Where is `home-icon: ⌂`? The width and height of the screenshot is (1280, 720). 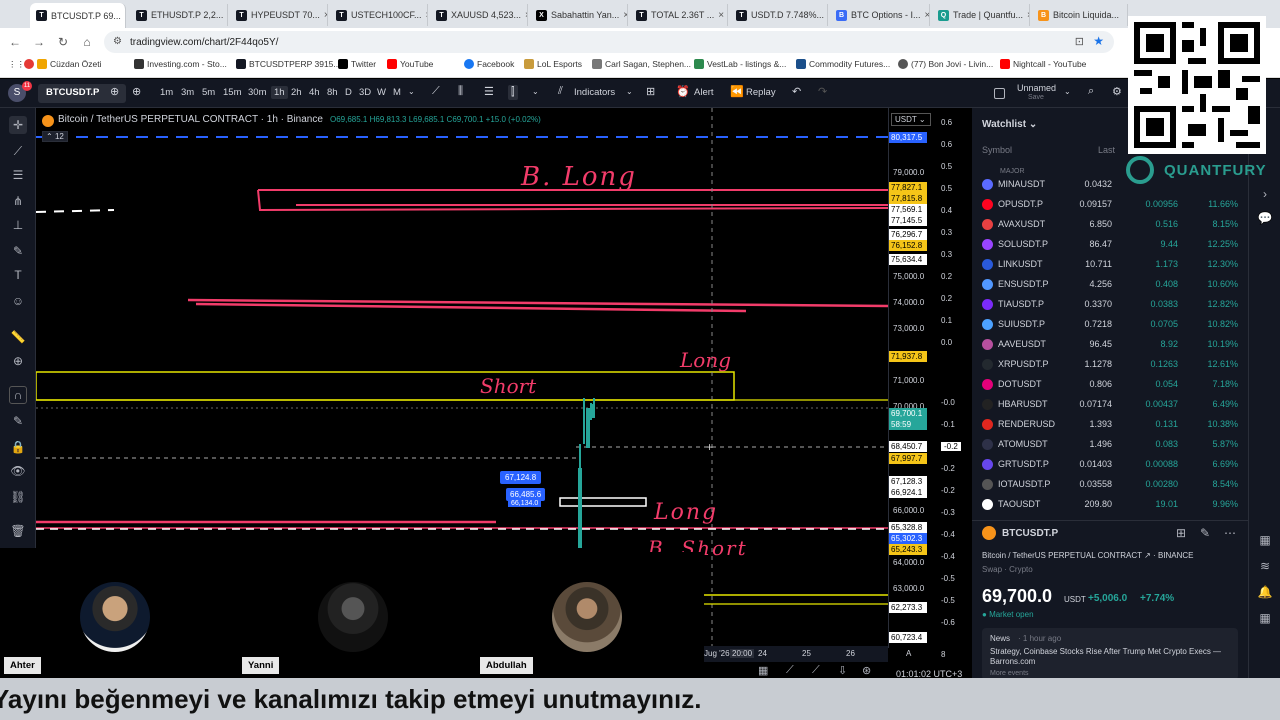
home-icon: ⌂ is located at coordinates (87, 42).